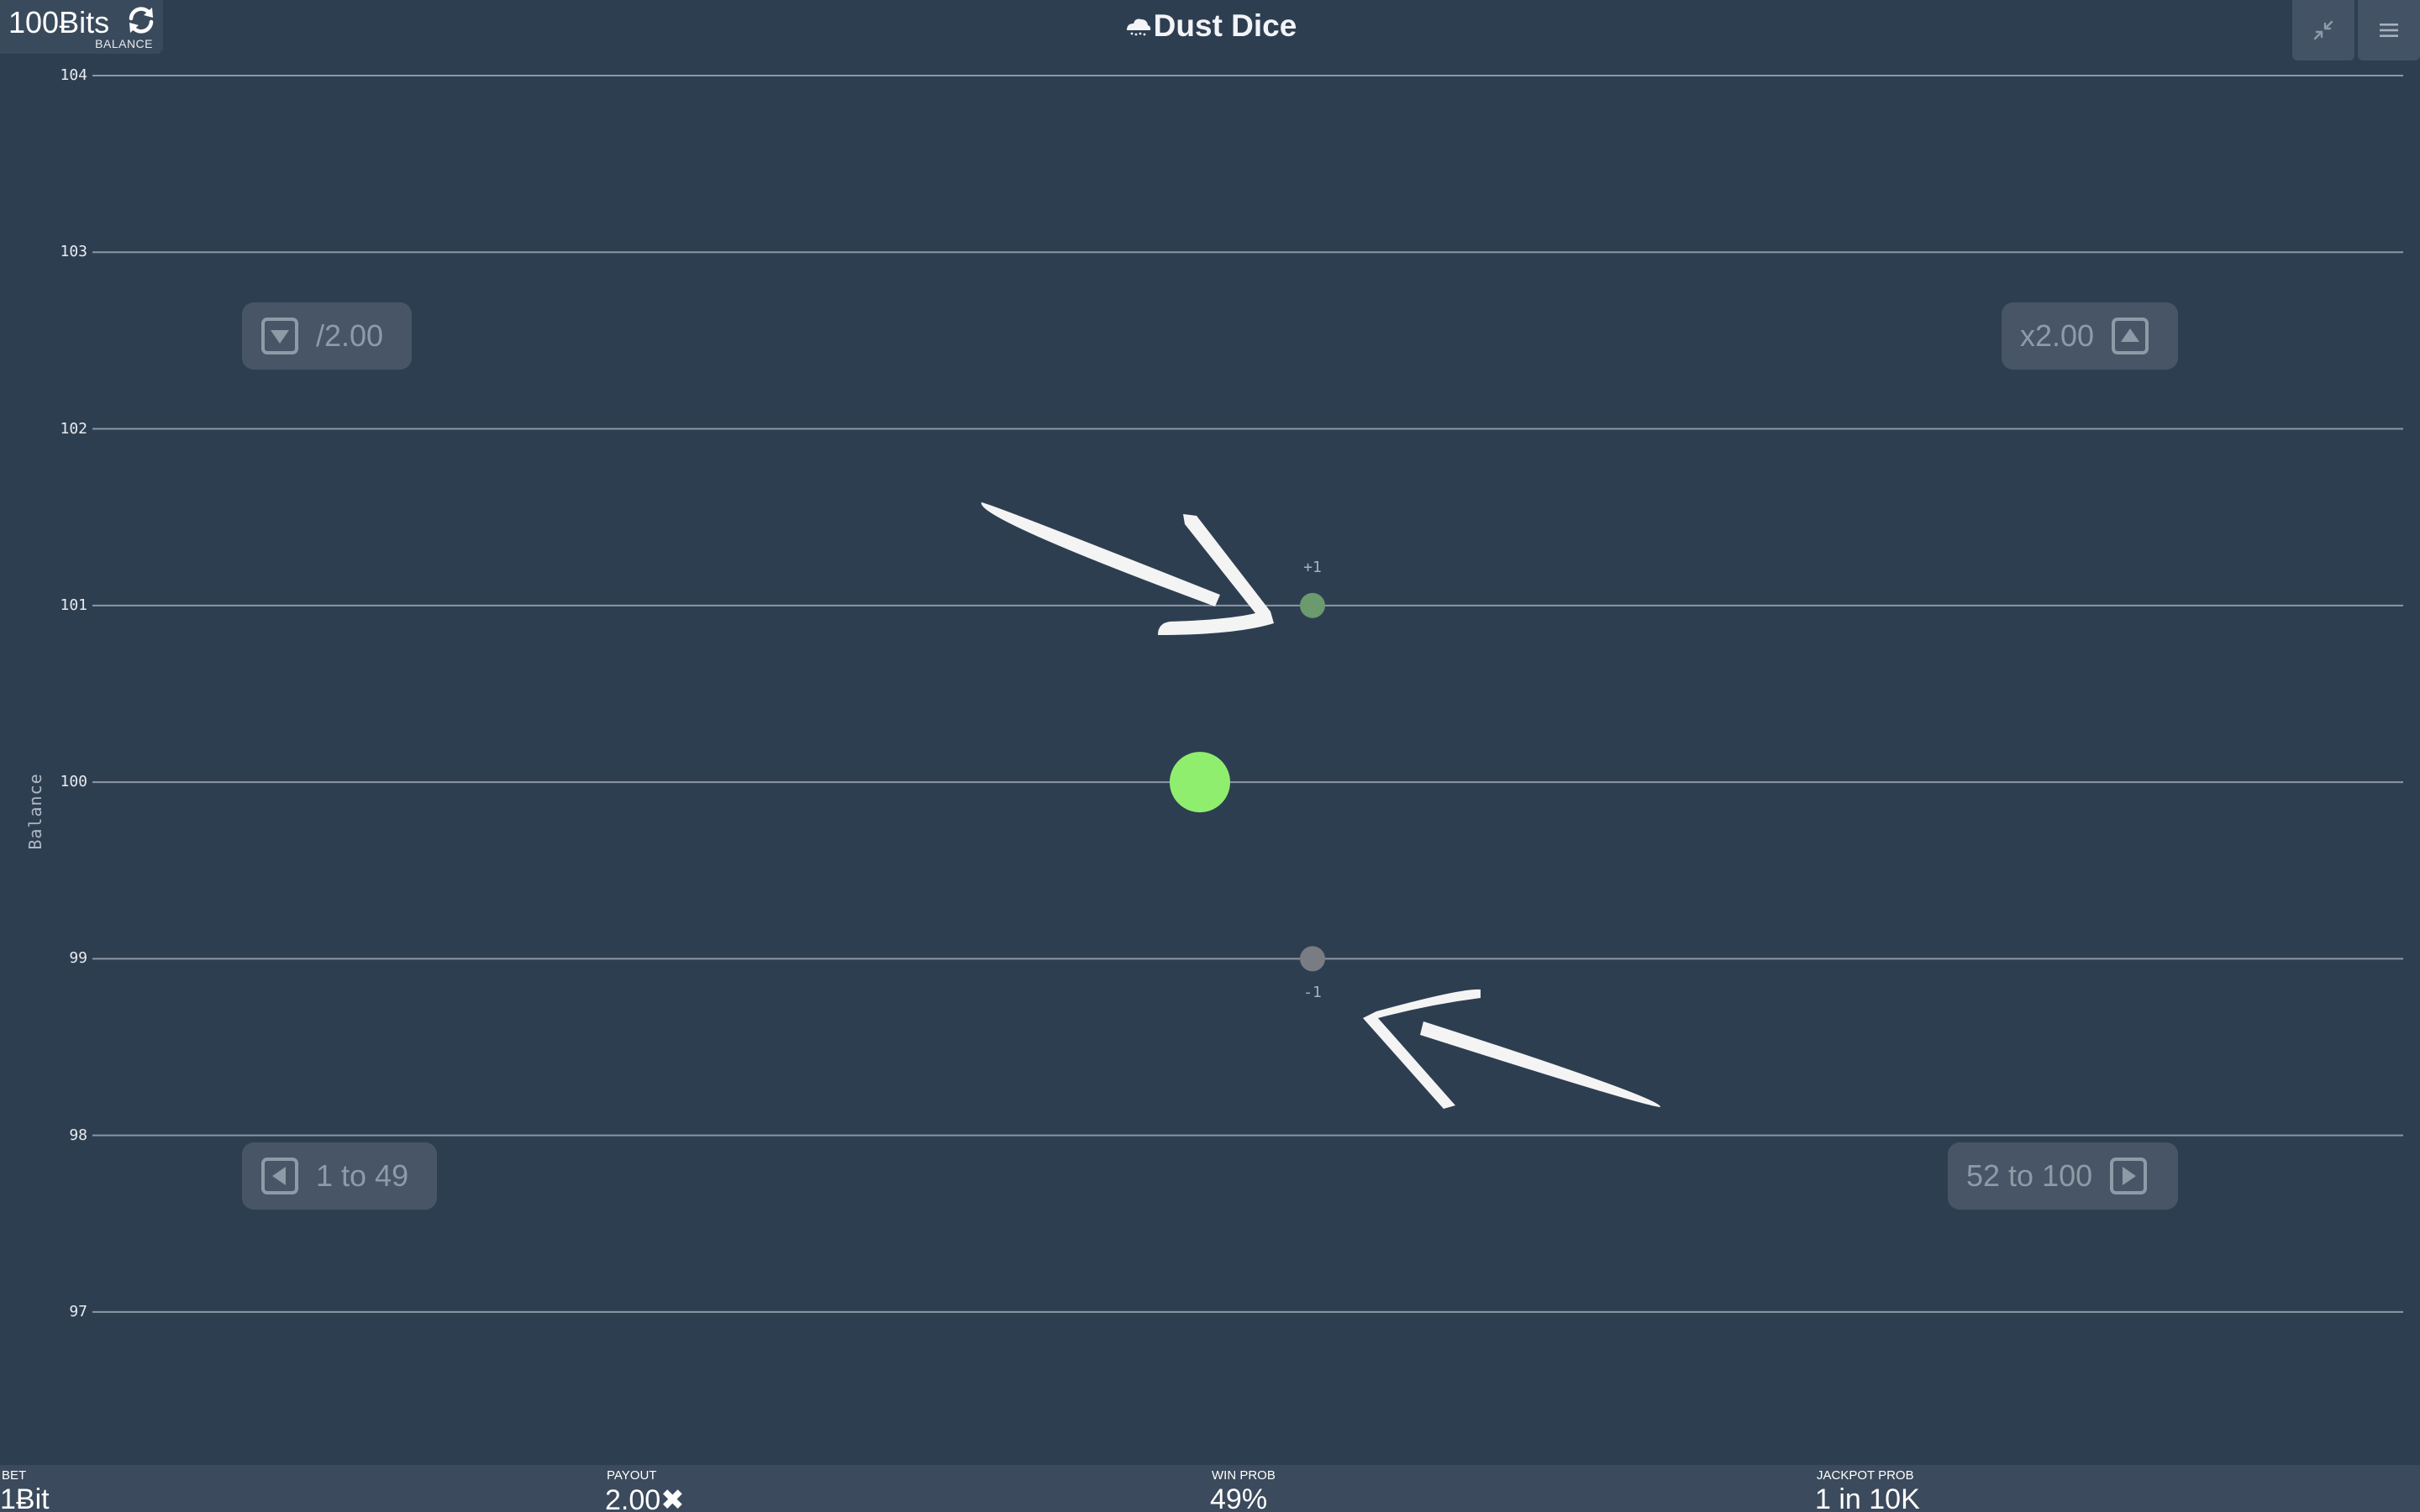  Describe the element at coordinates (78, 1311) in the screenshot. I see `y-tick-label: 97` at that location.